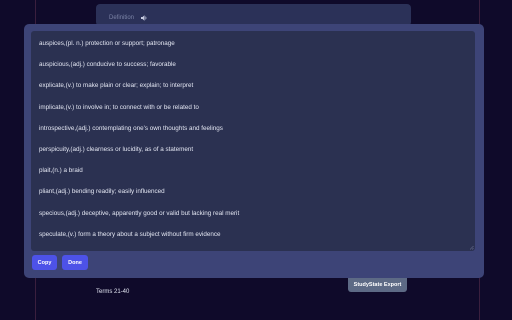 This screenshot has height=320, width=512. I want to click on terms-range-label: Terms 21-40, so click(113, 292).